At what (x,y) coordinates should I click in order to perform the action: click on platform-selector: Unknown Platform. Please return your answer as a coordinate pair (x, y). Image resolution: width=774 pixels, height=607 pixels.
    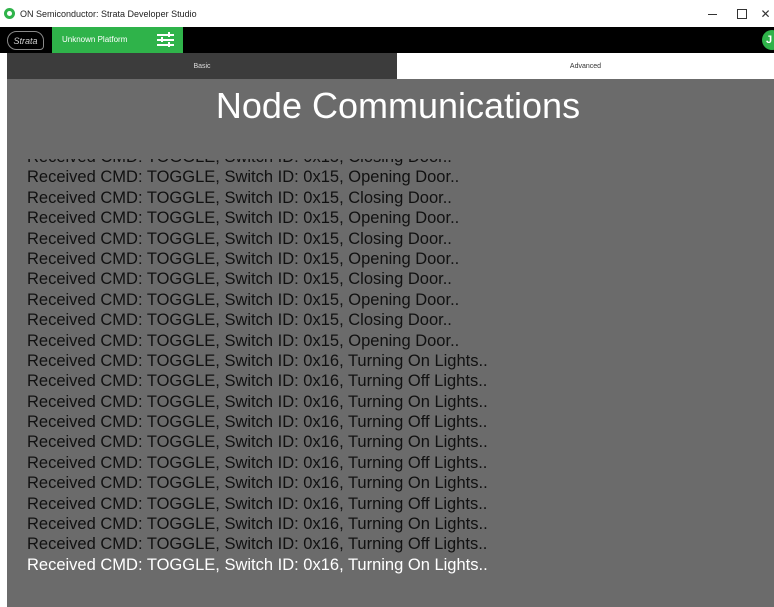
    Looking at the image, I should click on (117, 40).